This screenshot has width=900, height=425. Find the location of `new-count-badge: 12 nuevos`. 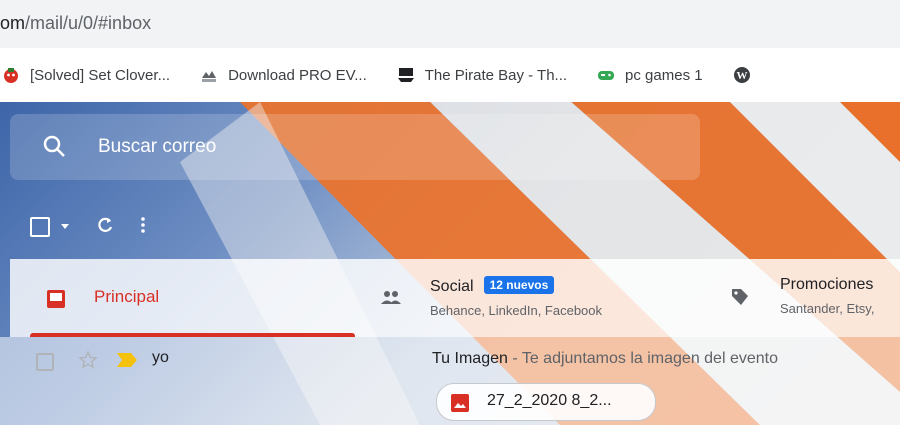

new-count-badge: 12 nuevos is located at coordinates (519, 285).